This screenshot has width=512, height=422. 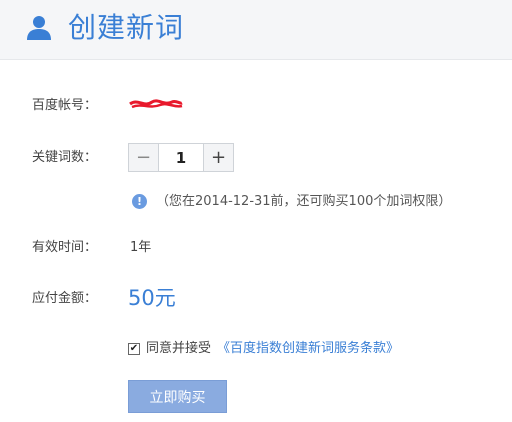 What do you see at coordinates (308, 349) in the screenshot?
I see `terms-link: 《百度指数创建新词服务条款》` at bounding box center [308, 349].